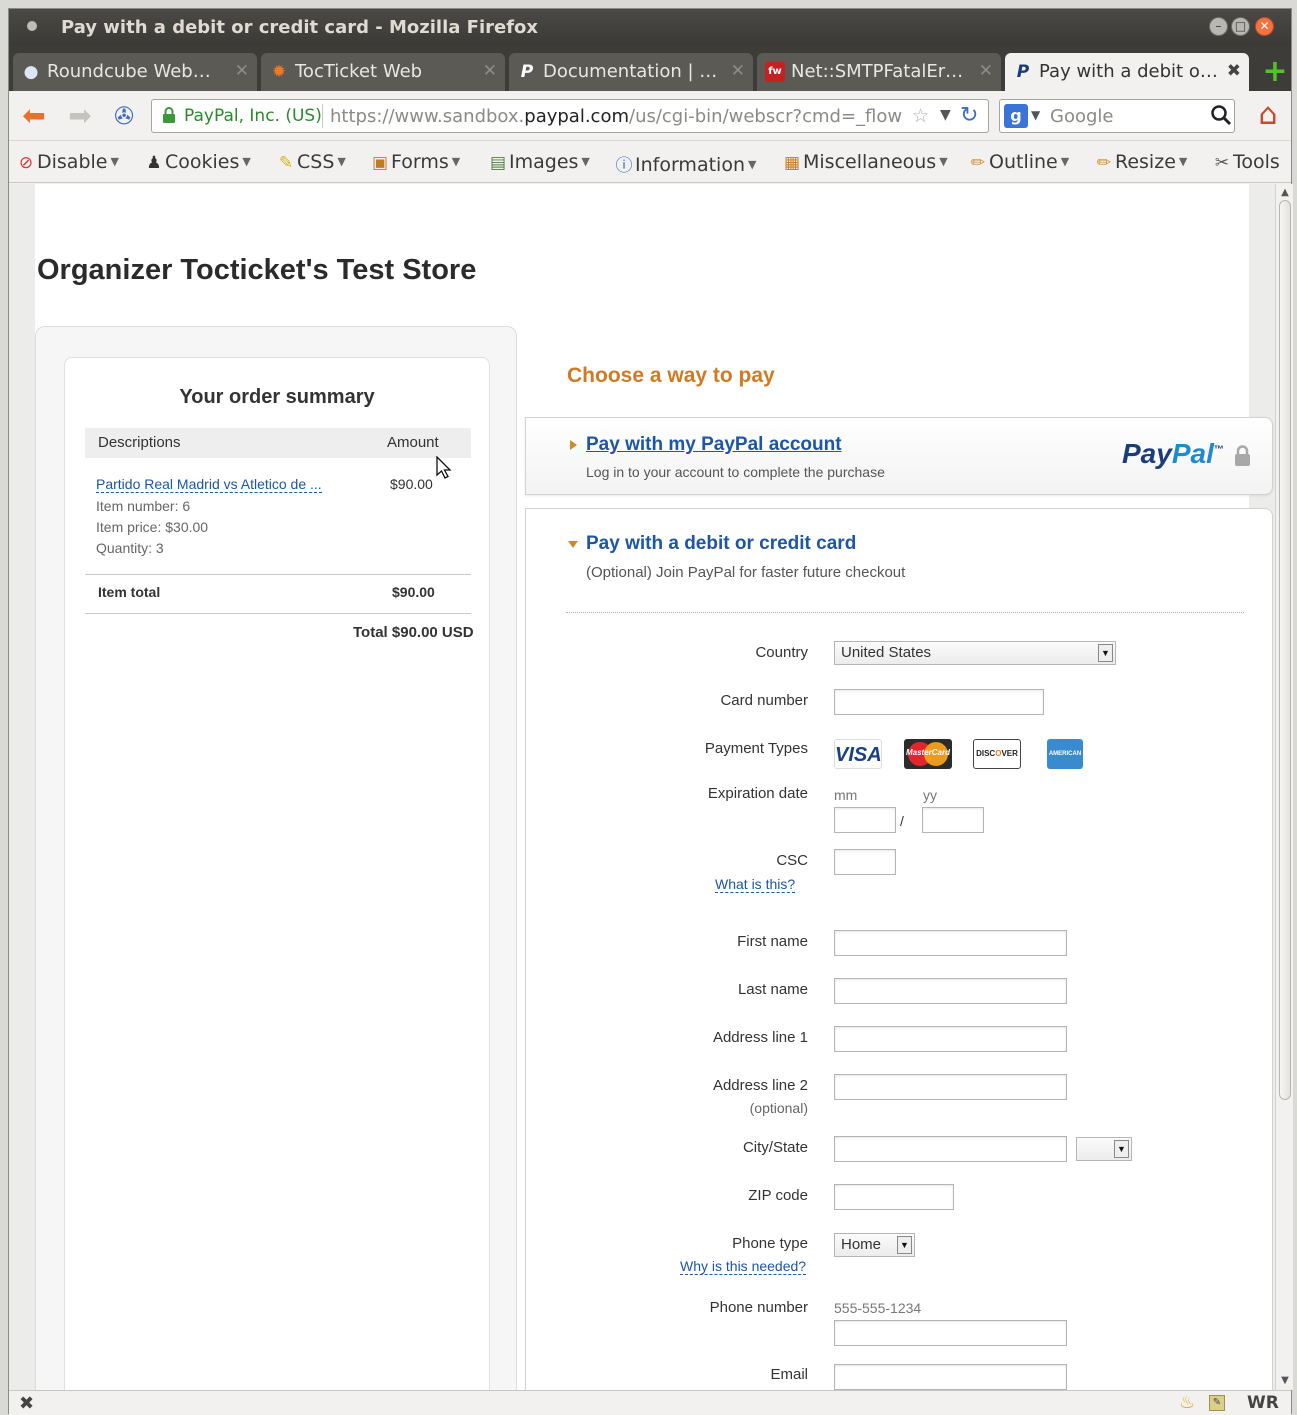  Describe the element at coordinates (1035, 115) in the screenshot. I see `search-engine-dropdown-icon: ▼` at that location.